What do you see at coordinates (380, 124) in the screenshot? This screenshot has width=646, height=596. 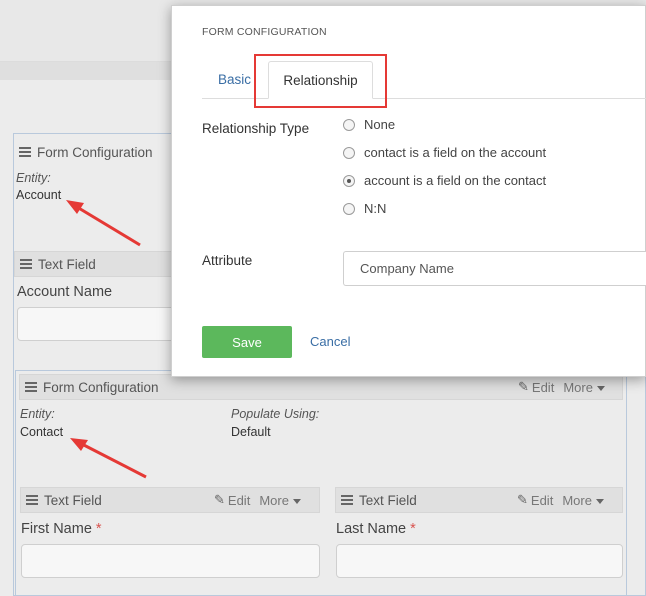 I see `radio-label: None` at bounding box center [380, 124].